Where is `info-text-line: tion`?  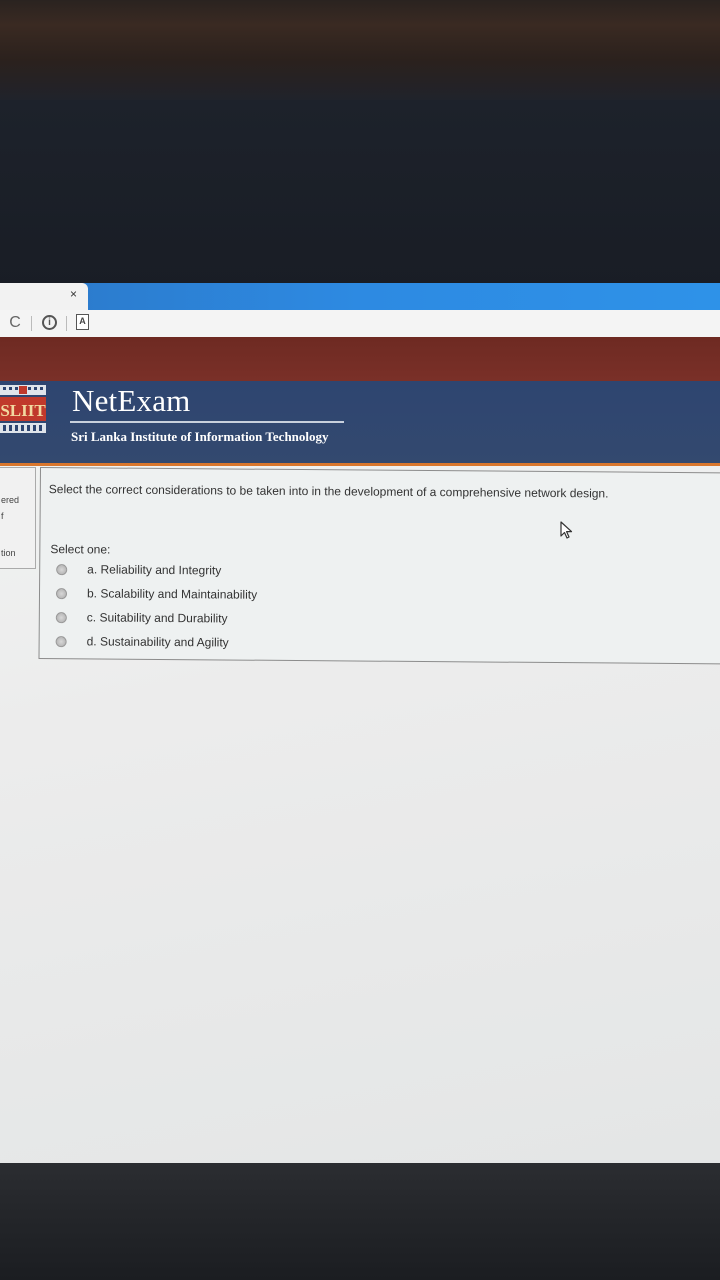 info-text-line: tion is located at coordinates (8, 553).